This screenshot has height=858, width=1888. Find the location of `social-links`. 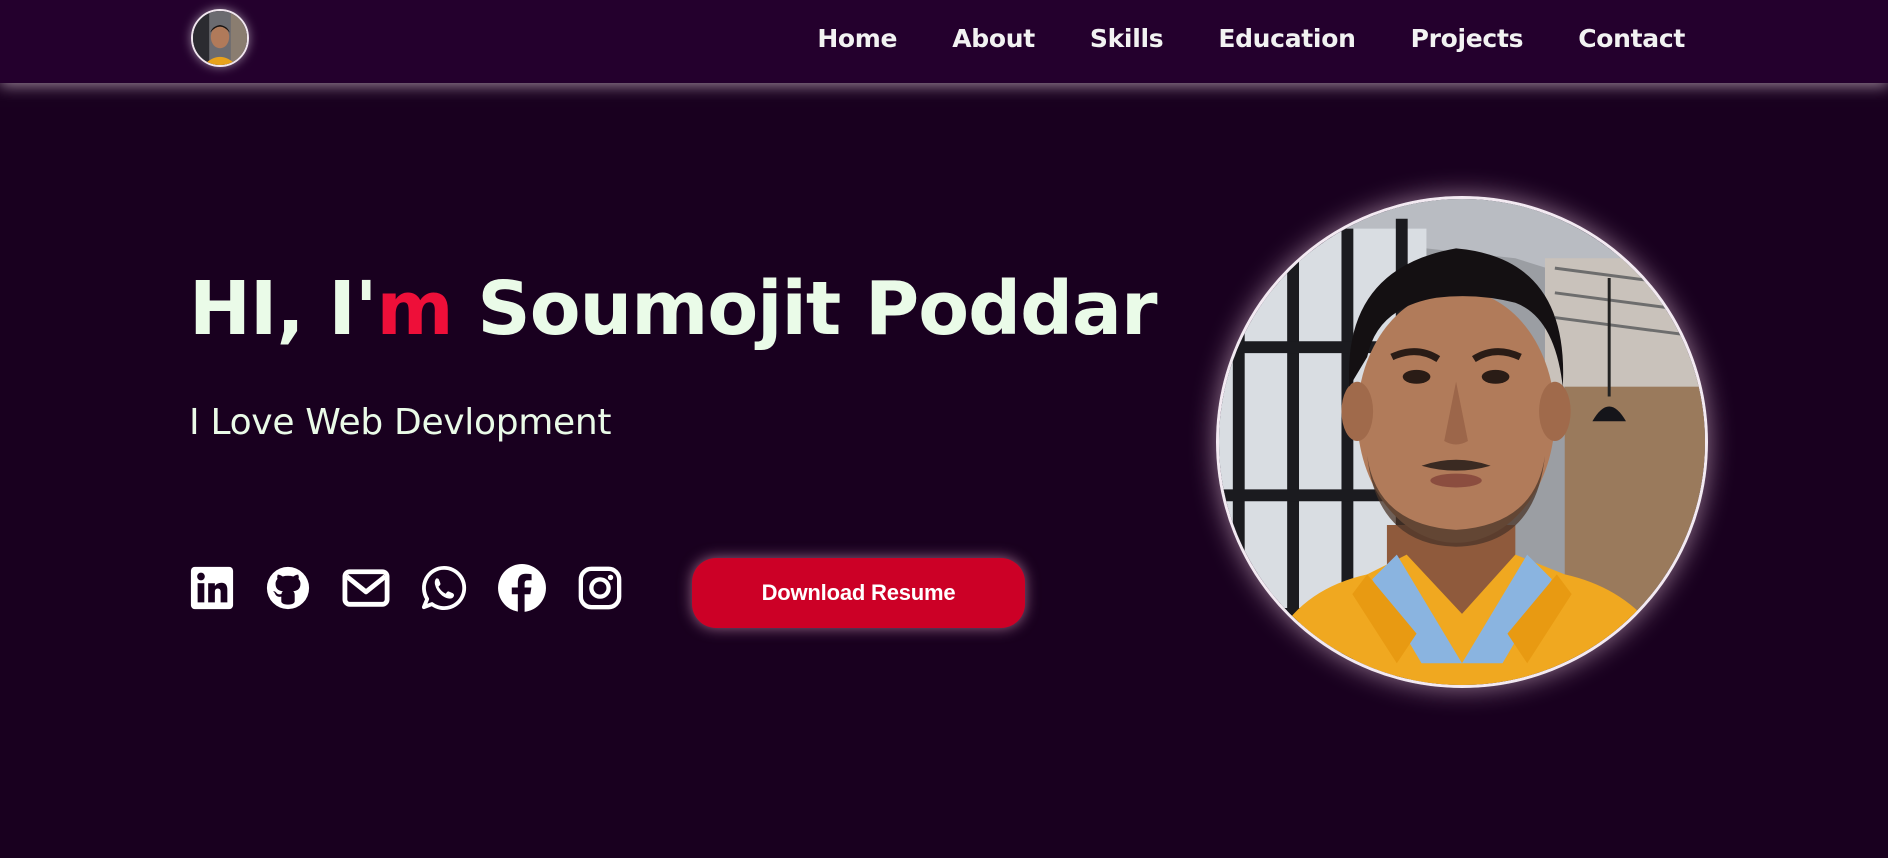

social-links is located at coordinates (421, 588).